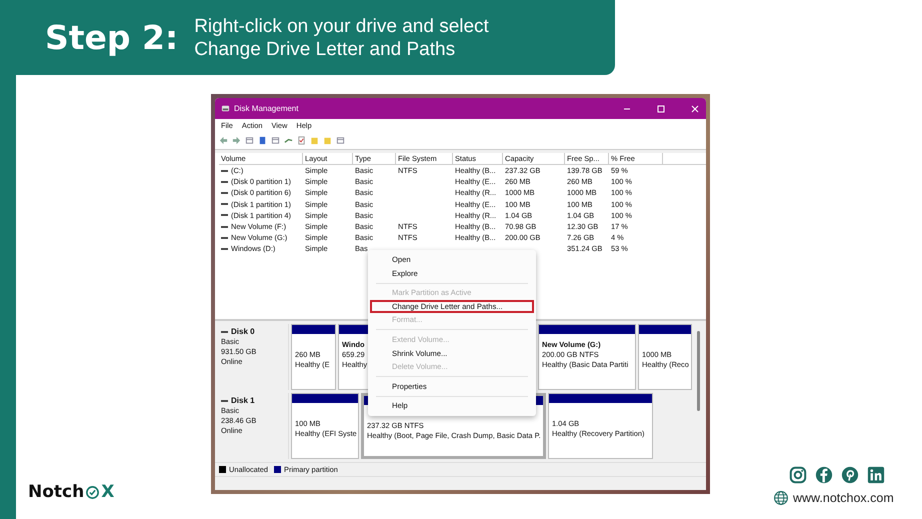 The width and height of the screenshot is (922, 519). Describe the element at coordinates (695, 109) in the screenshot. I see `close-icon` at that location.